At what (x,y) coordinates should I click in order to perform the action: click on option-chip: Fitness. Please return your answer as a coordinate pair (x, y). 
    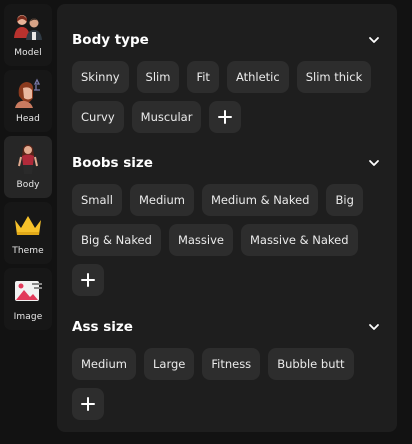
    Looking at the image, I should click on (231, 364).